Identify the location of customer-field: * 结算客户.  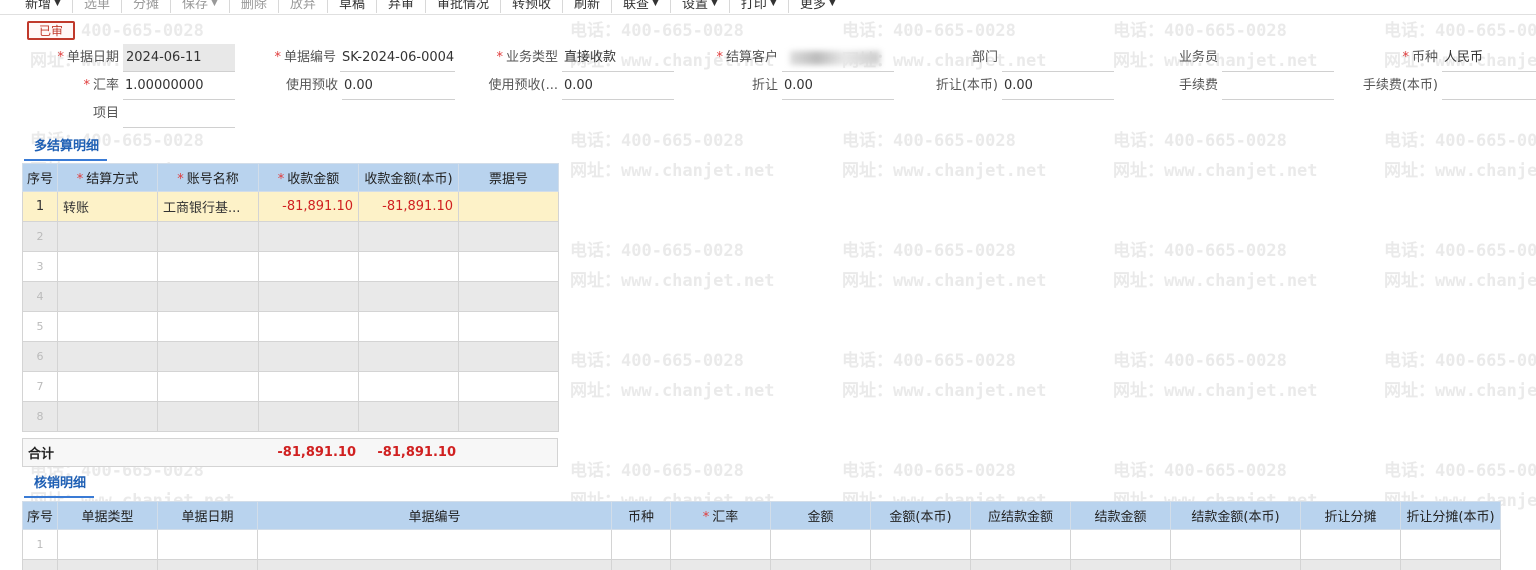
(805, 58).